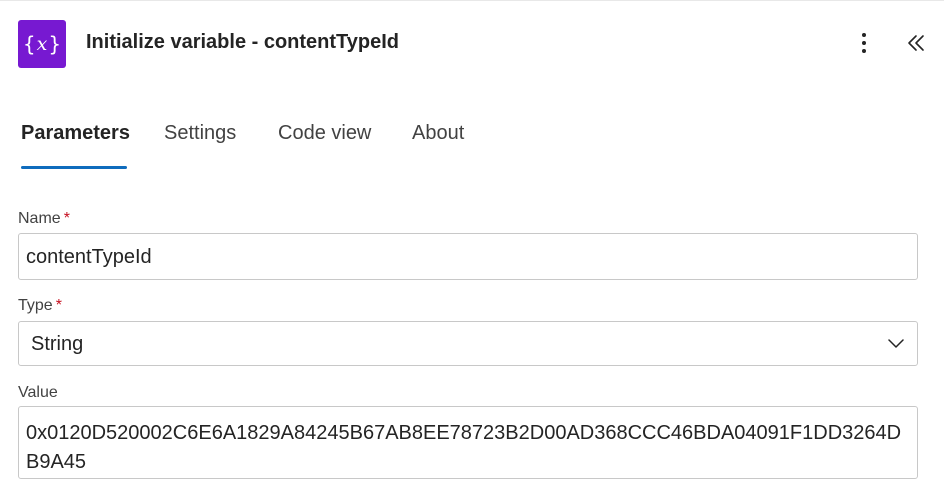 This screenshot has width=944, height=497. What do you see at coordinates (324, 133) in the screenshot?
I see `tab-code-view: Code view` at bounding box center [324, 133].